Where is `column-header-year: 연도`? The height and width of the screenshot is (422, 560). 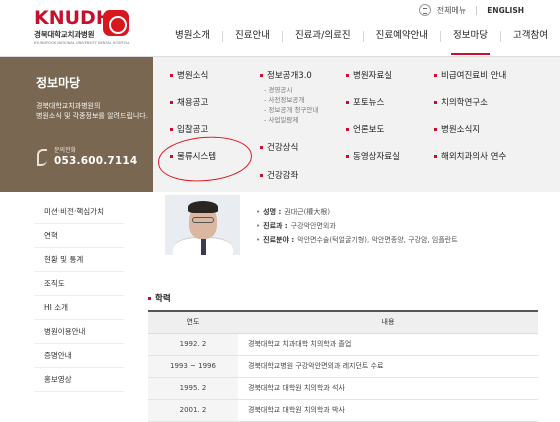 column-header-year: 연도 is located at coordinates (193, 322).